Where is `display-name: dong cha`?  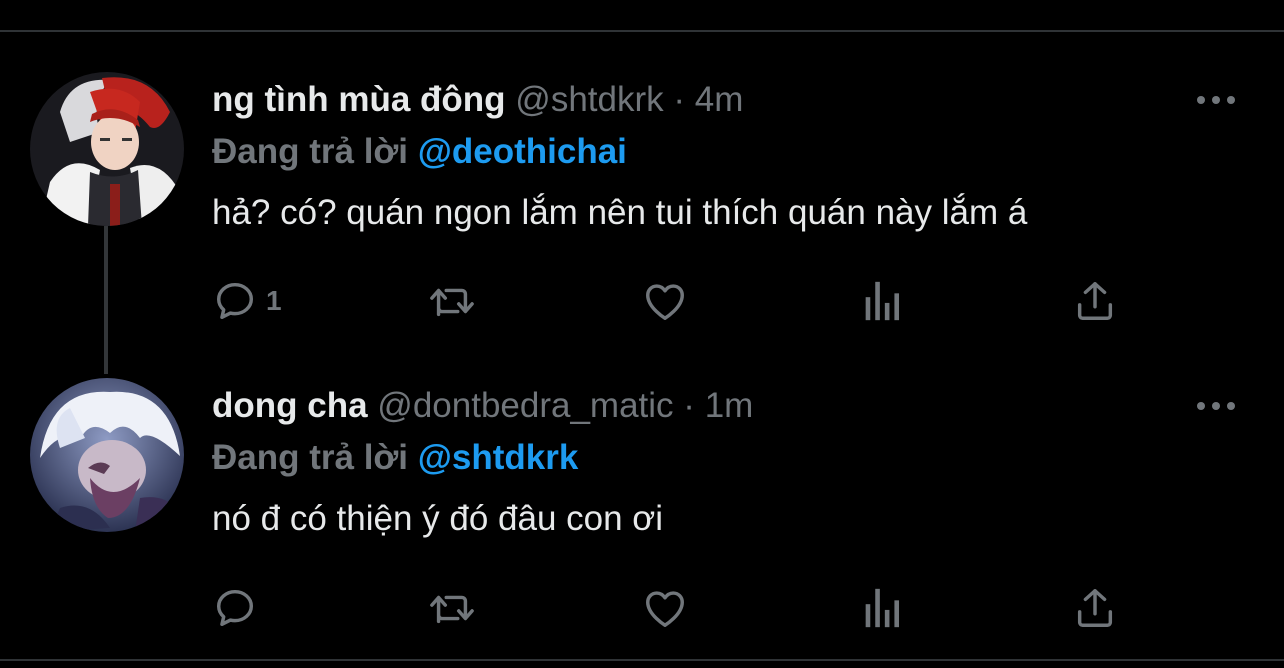 display-name: dong cha is located at coordinates (290, 405).